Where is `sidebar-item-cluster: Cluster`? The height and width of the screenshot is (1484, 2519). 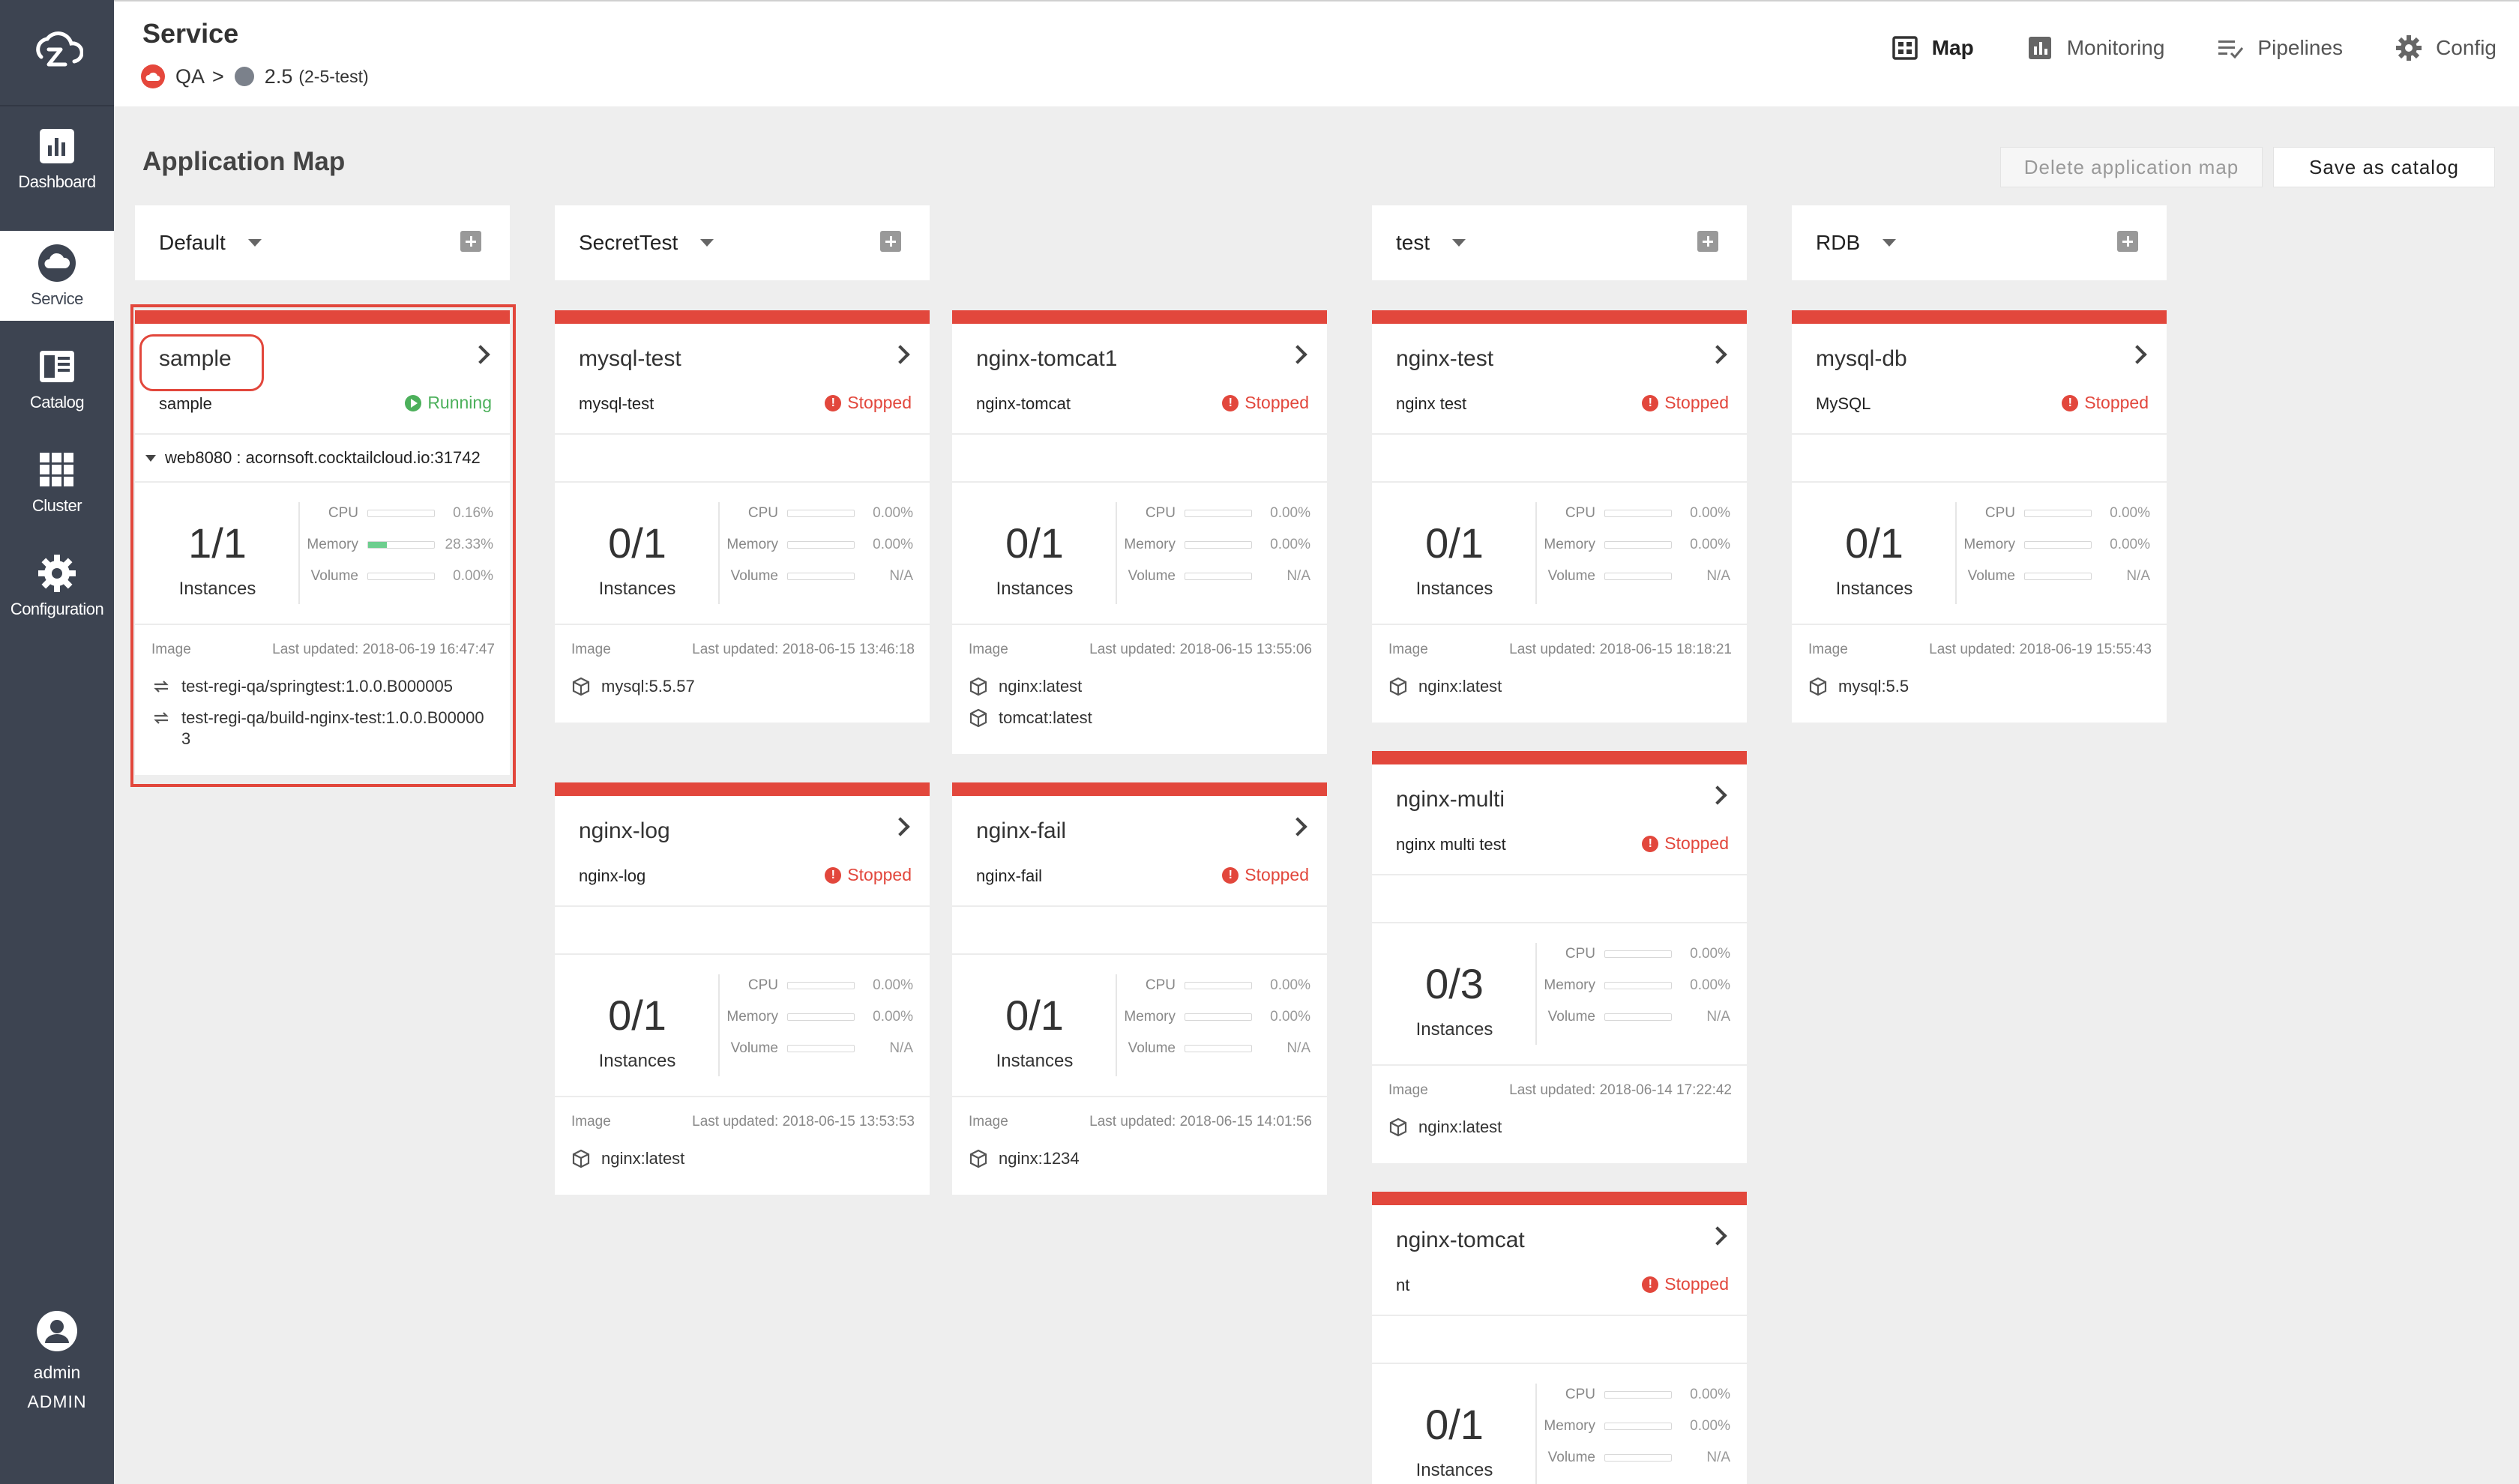 sidebar-item-cluster: Cluster is located at coordinates (57, 483).